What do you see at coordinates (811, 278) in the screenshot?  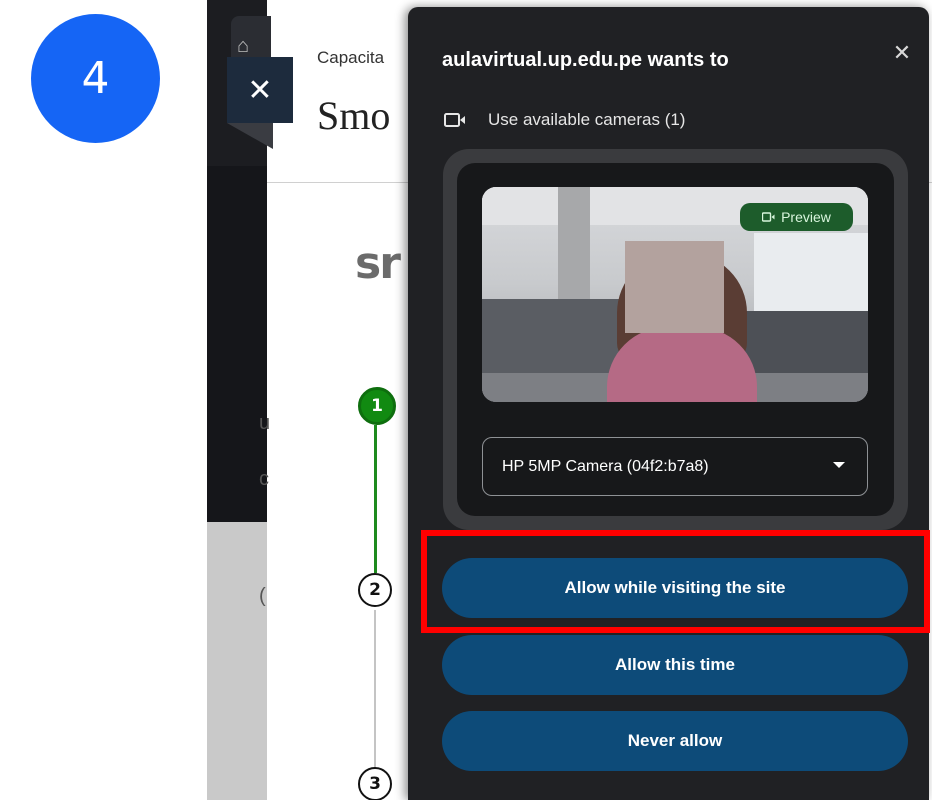 I see `preview-window` at bounding box center [811, 278].